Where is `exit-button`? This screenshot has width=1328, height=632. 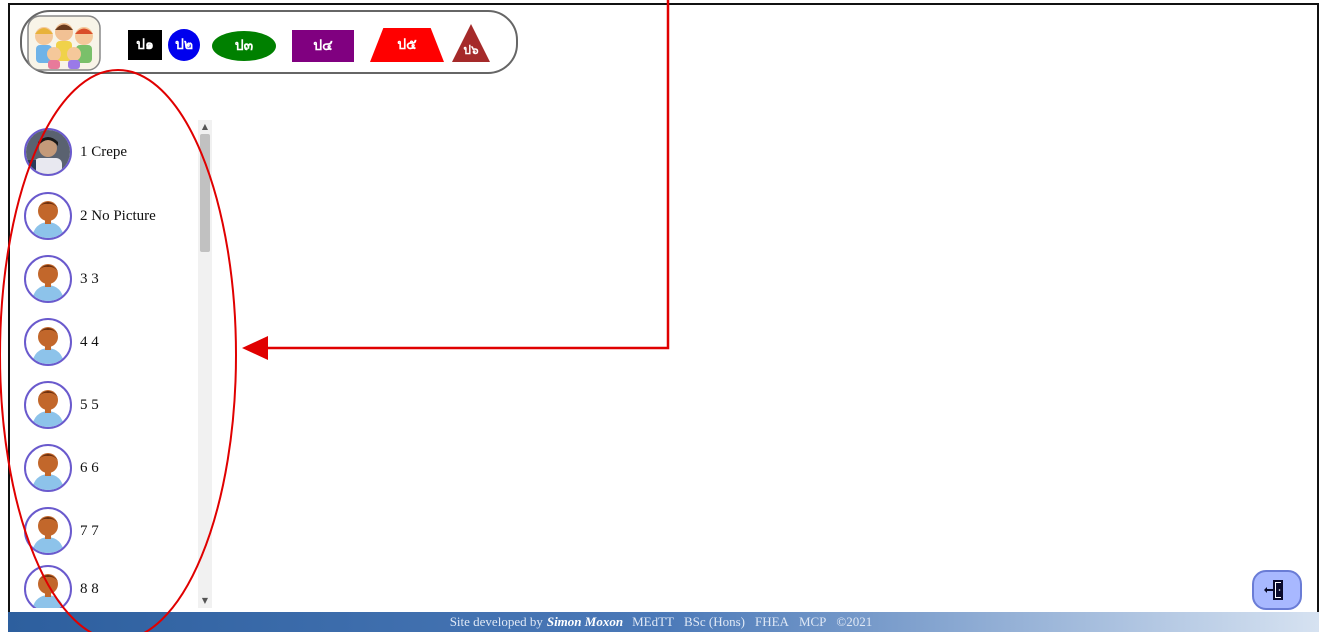 exit-button is located at coordinates (1277, 590).